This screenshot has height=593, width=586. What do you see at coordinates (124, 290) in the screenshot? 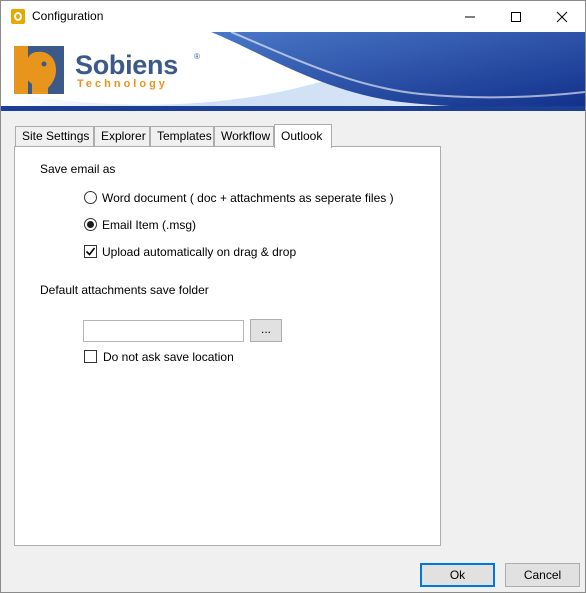
I see `default-attachments-folder-label: Default attachments save folder` at bounding box center [124, 290].